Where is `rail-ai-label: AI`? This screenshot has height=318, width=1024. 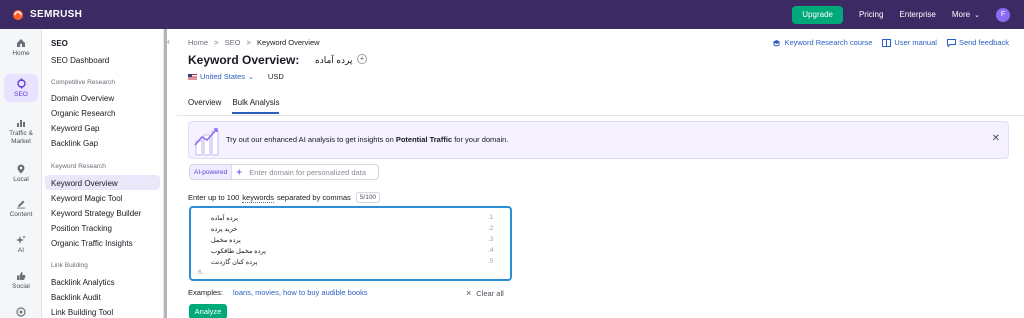
rail-ai-label: AI is located at coordinates (21, 250).